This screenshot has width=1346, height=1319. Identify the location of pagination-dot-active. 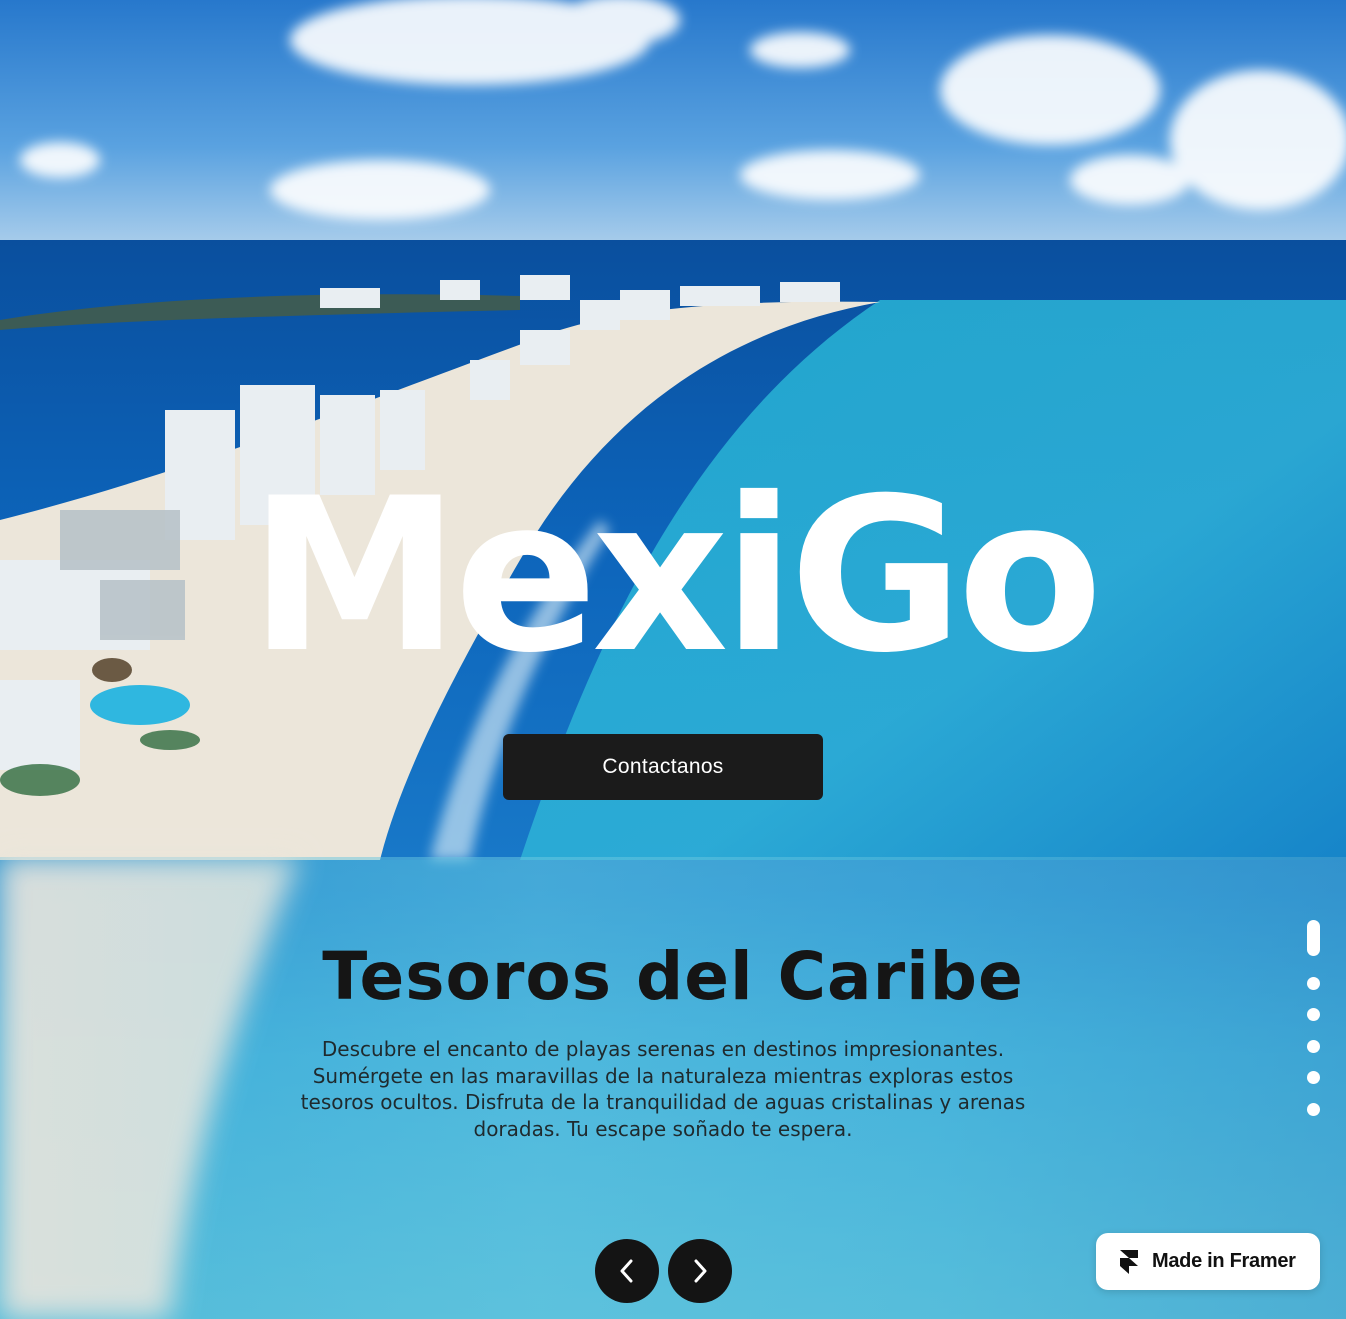
(1313, 938).